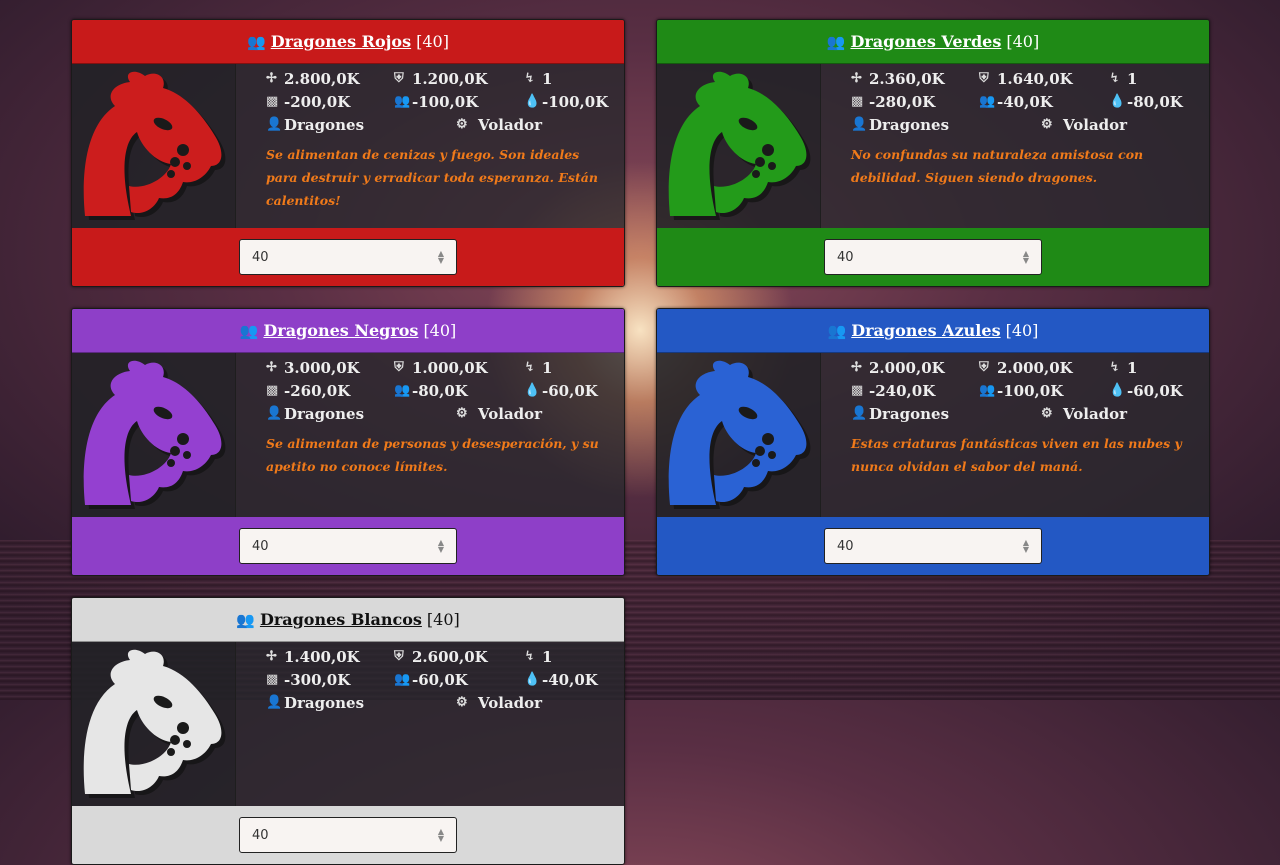  Describe the element at coordinates (341, 41) in the screenshot. I see `unit-title-link: Dragones Rojos` at that location.